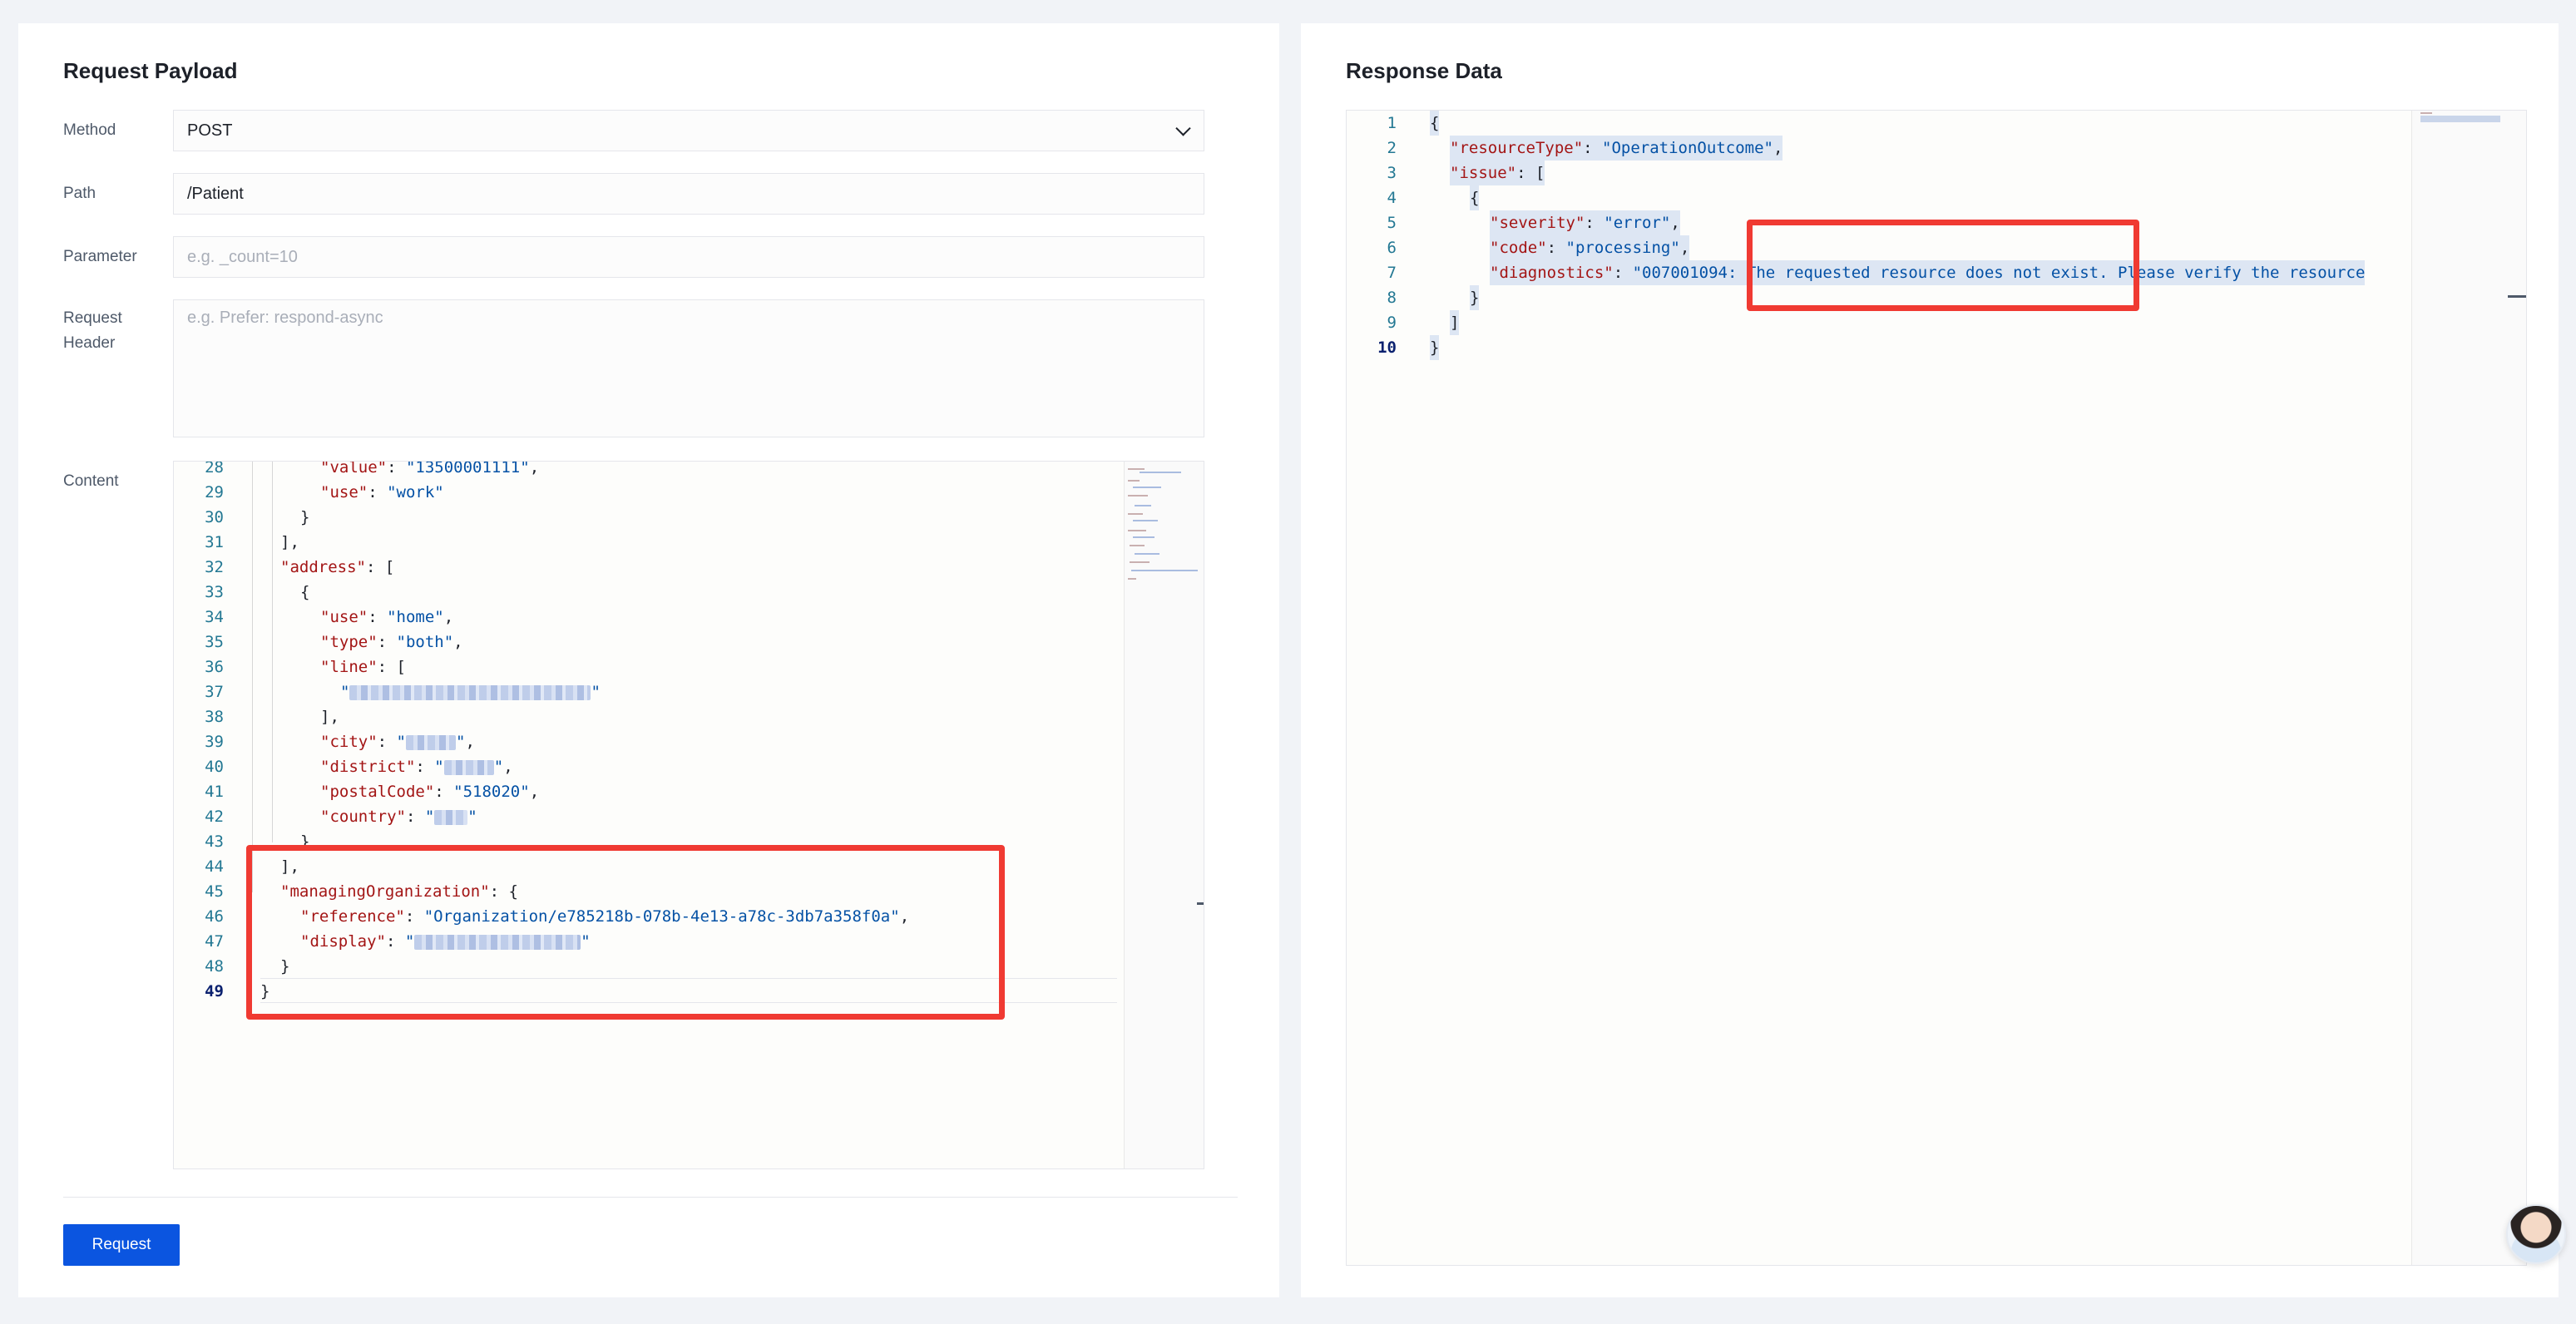  Describe the element at coordinates (150, 70) in the screenshot. I see `request-payload-title: Request Payload` at that location.